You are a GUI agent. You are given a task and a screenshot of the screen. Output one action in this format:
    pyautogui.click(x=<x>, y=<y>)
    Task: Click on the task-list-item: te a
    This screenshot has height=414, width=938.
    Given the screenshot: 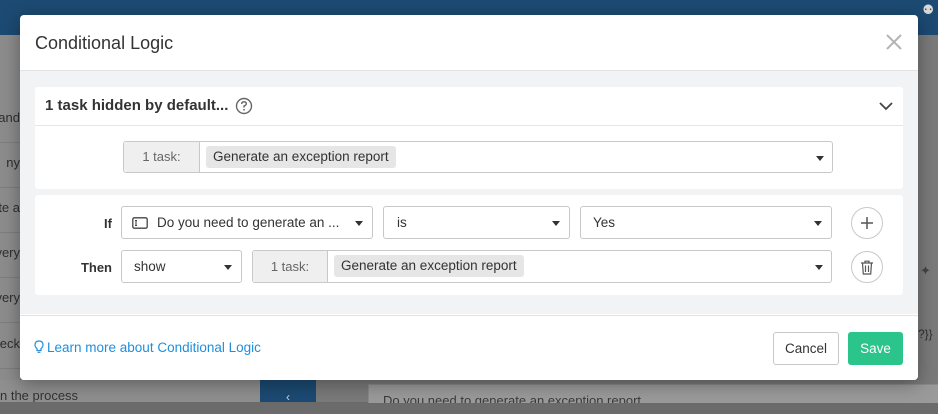 What is the action you would take?
    pyautogui.click(x=10, y=209)
    